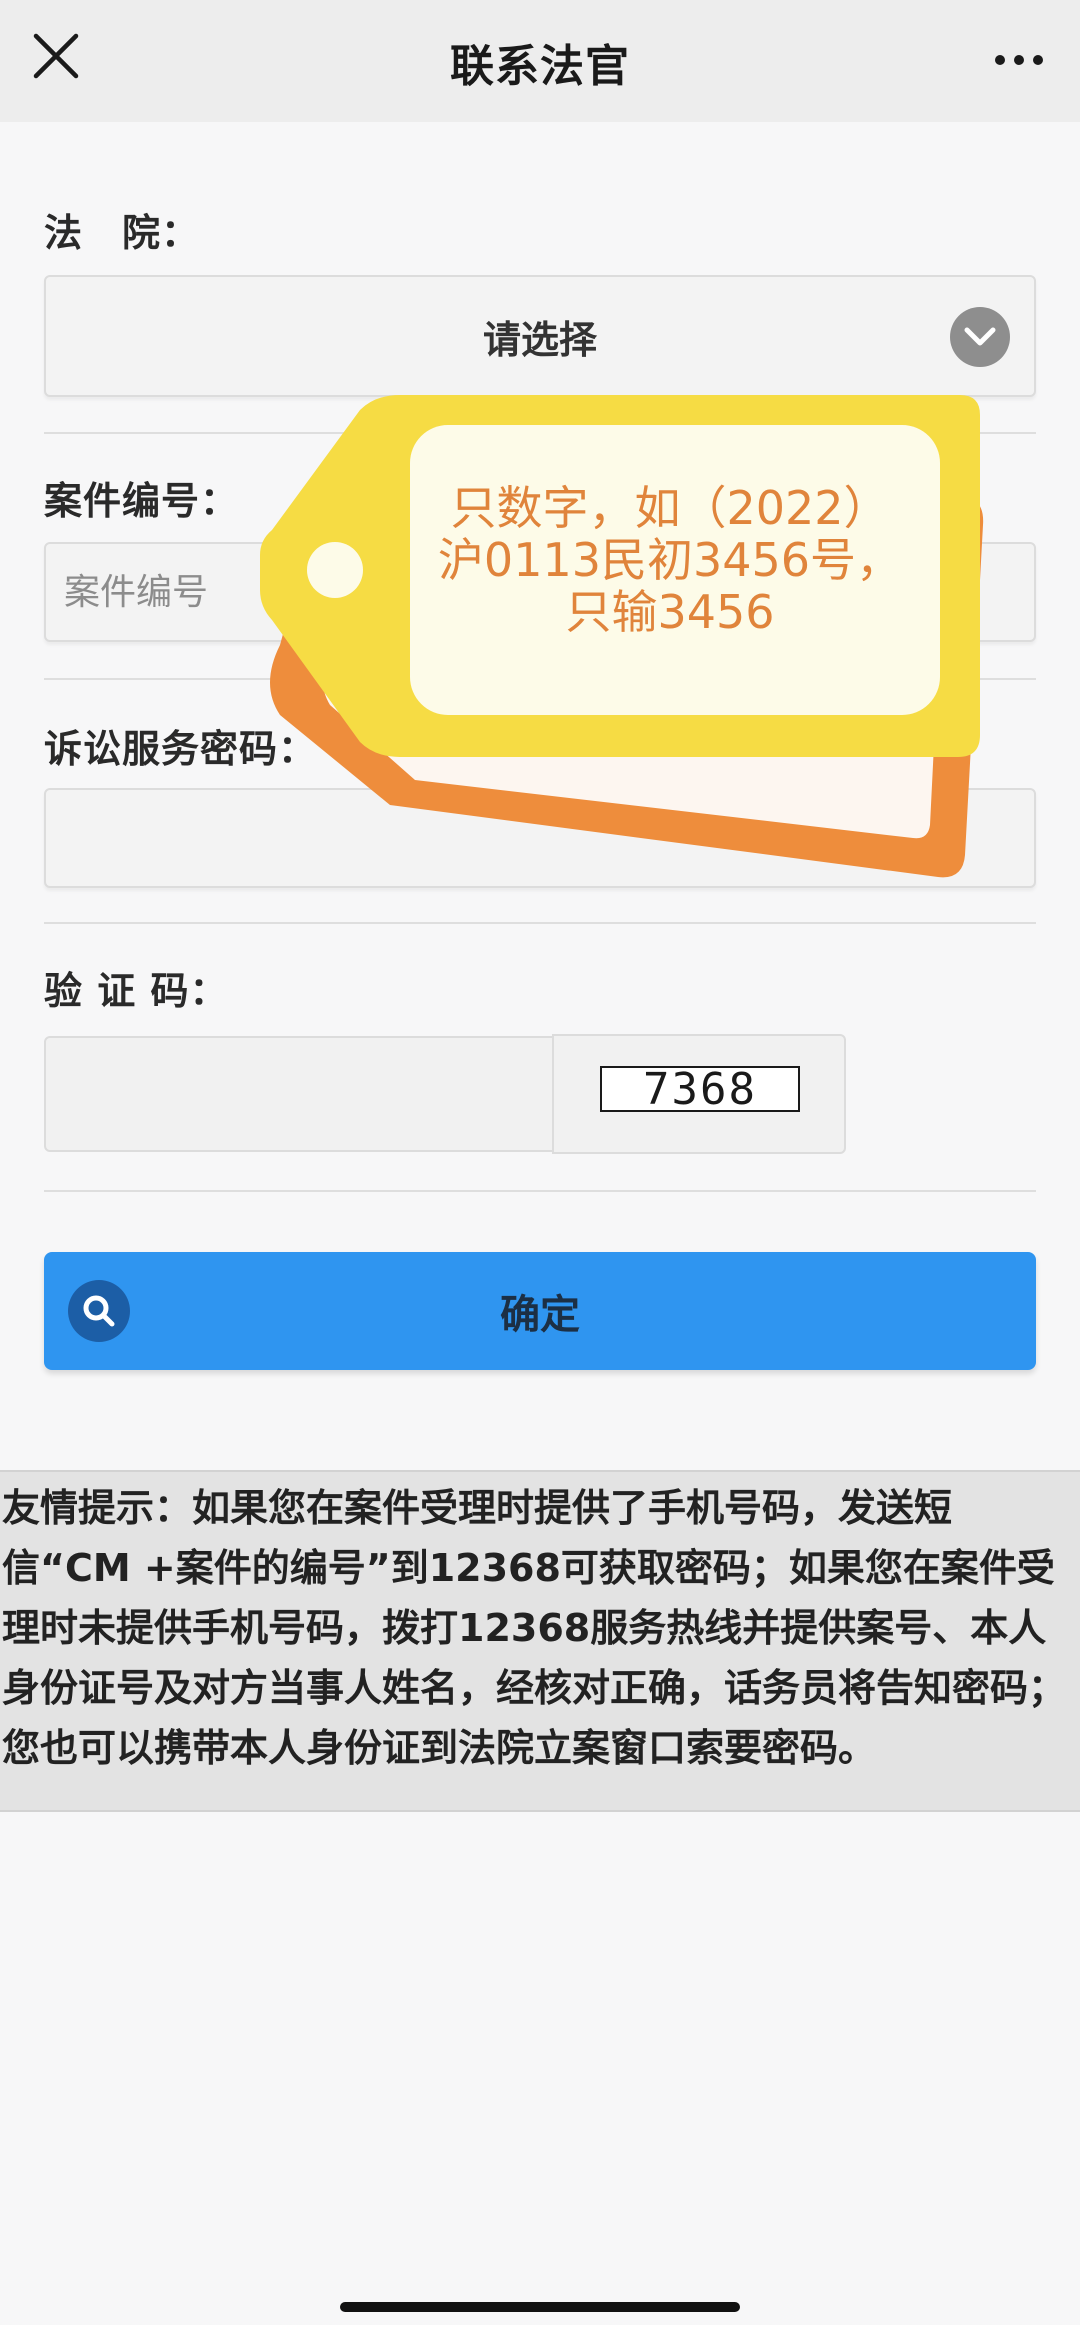 Image resolution: width=1080 pixels, height=2325 pixels. Describe the element at coordinates (980, 337) in the screenshot. I see `chevron-down-icon` at that location.